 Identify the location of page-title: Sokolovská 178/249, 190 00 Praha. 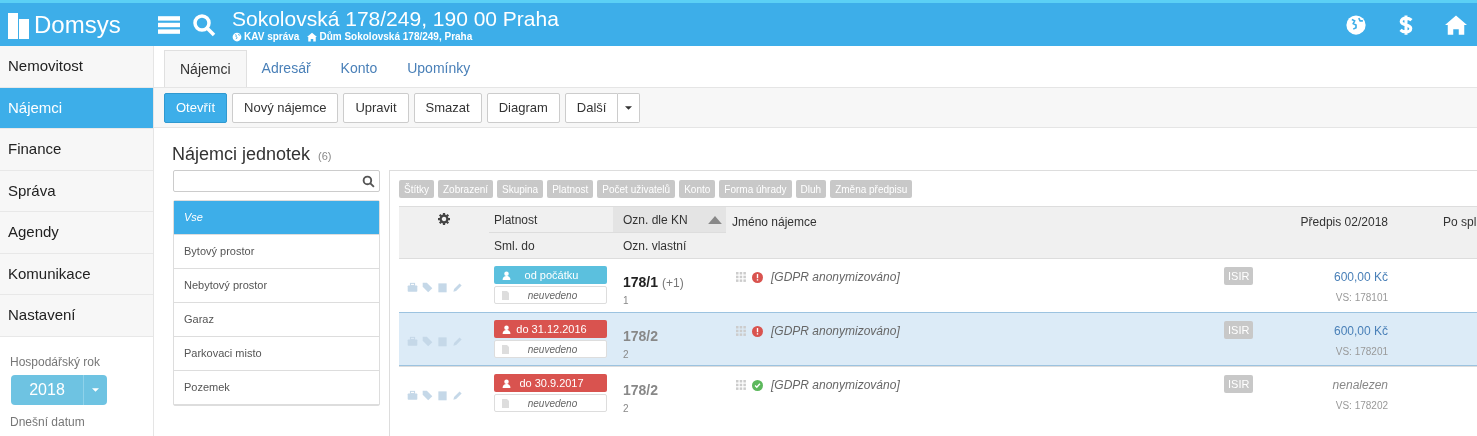
(395, 18).